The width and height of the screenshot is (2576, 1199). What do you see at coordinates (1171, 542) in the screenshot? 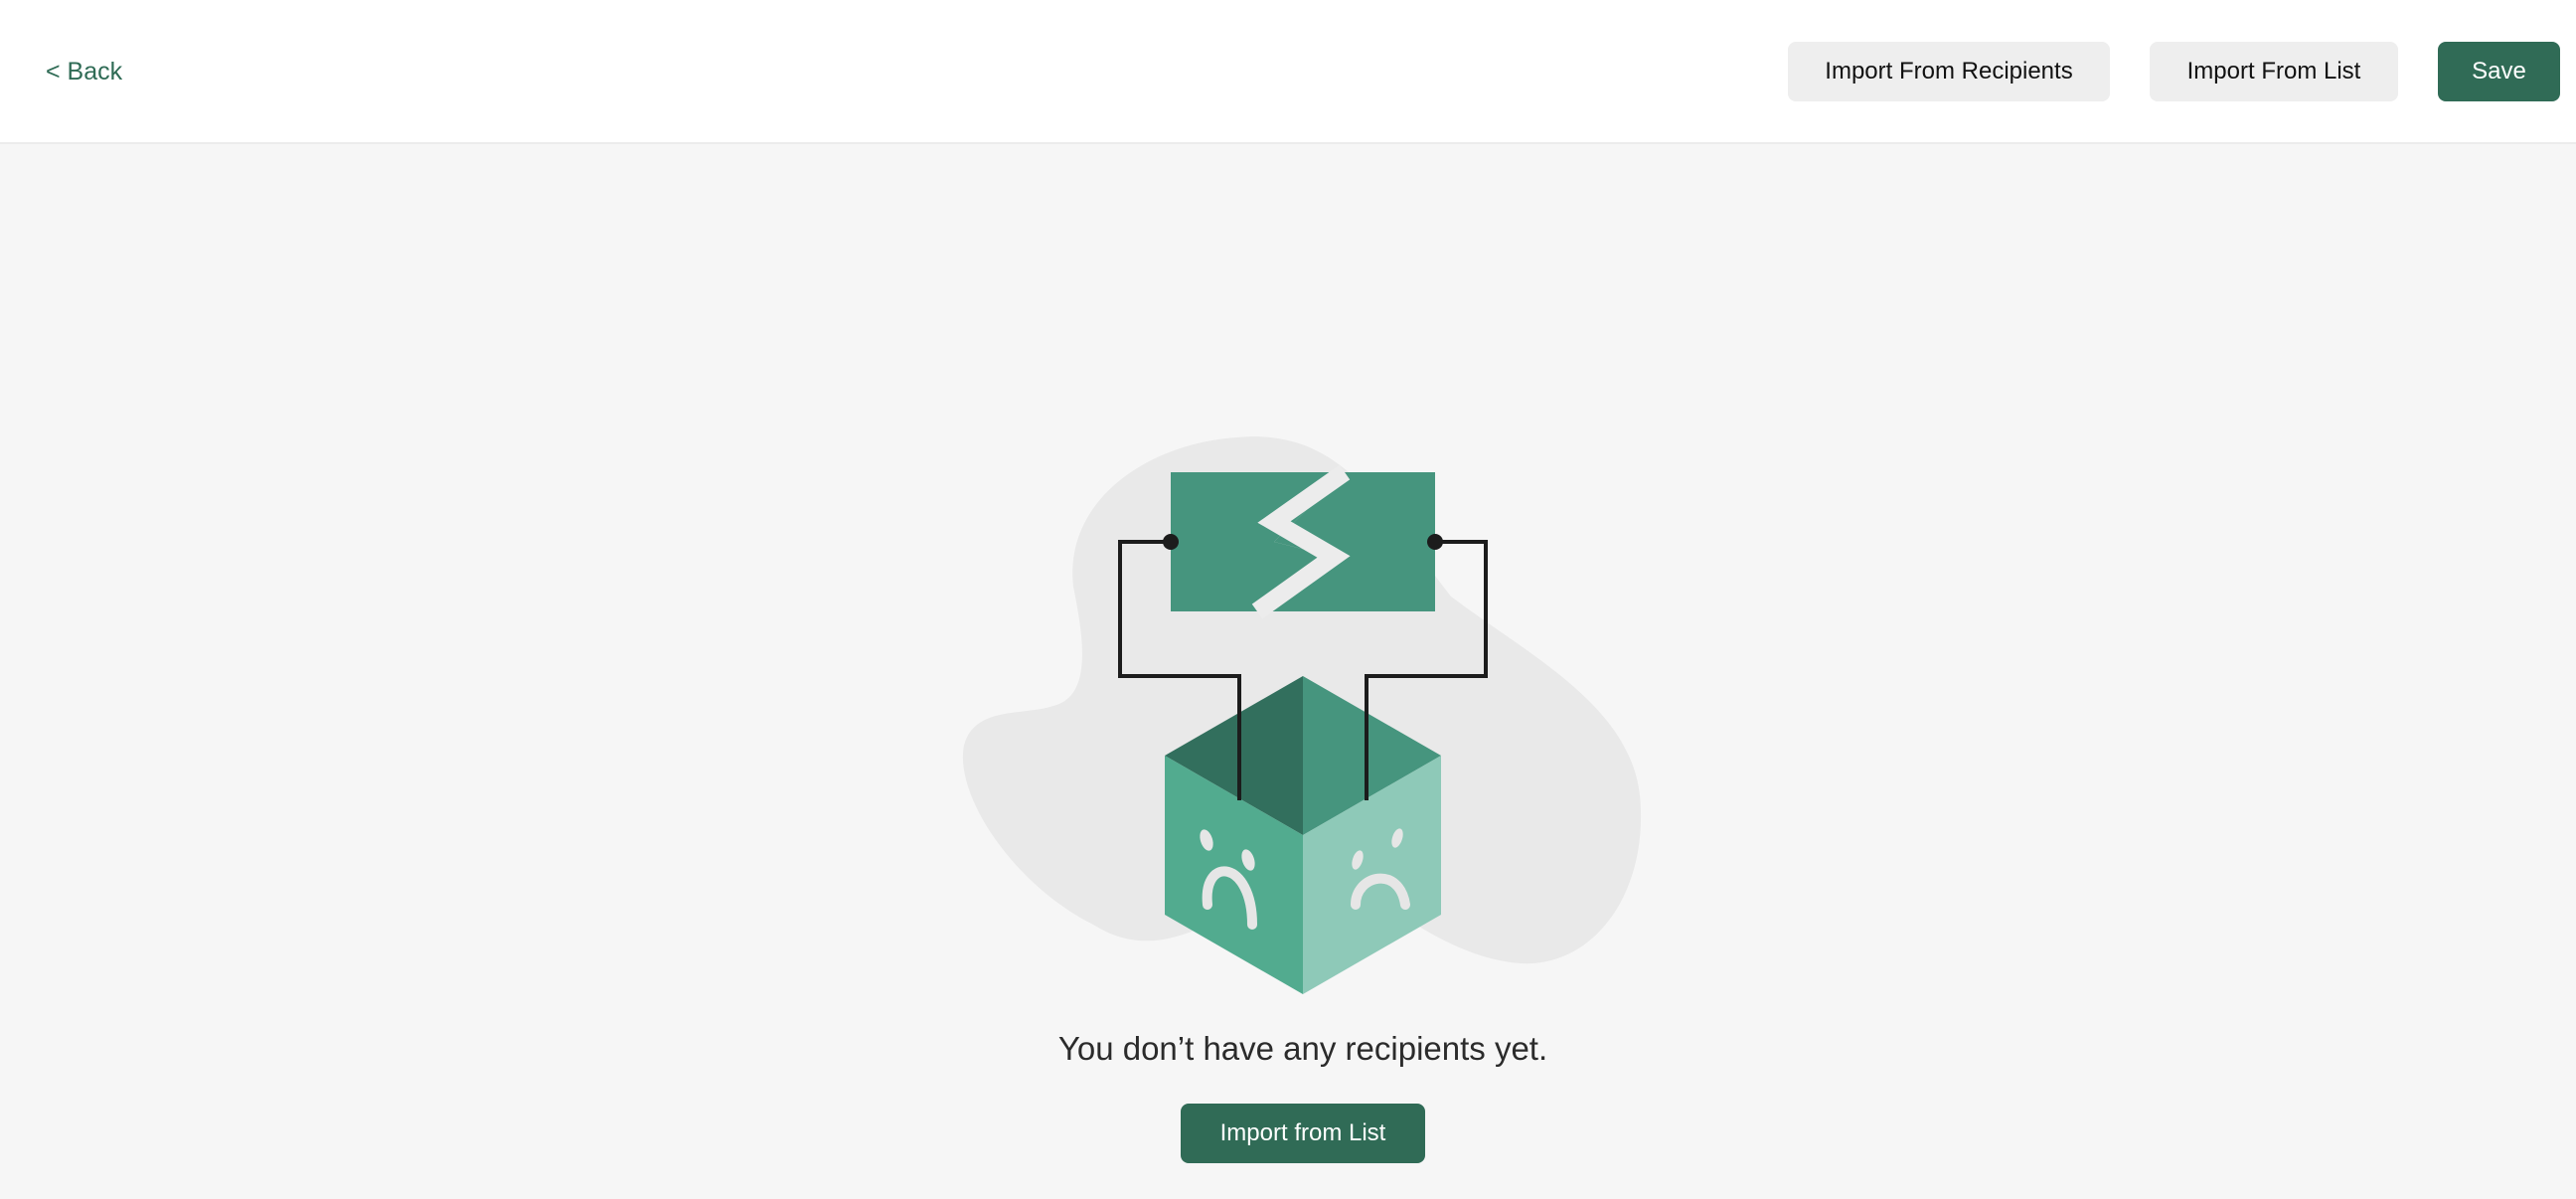
I see `left-connector-dot` at bounding box center [1171, 542].